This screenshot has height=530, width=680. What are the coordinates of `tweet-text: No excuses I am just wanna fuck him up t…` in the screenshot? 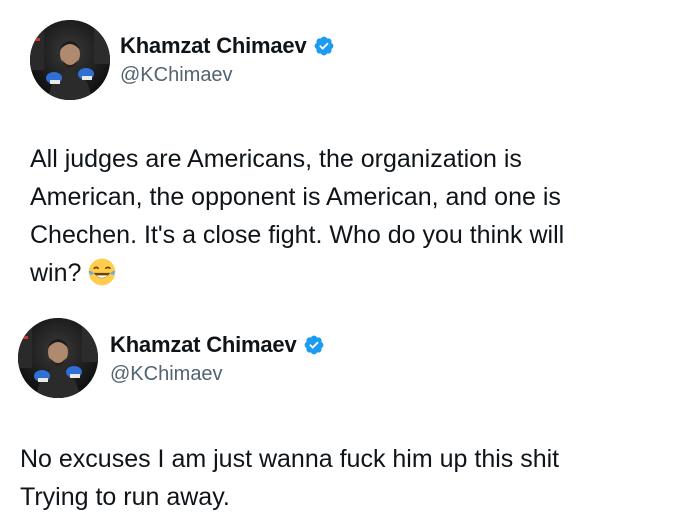 It's located at (340, 478).